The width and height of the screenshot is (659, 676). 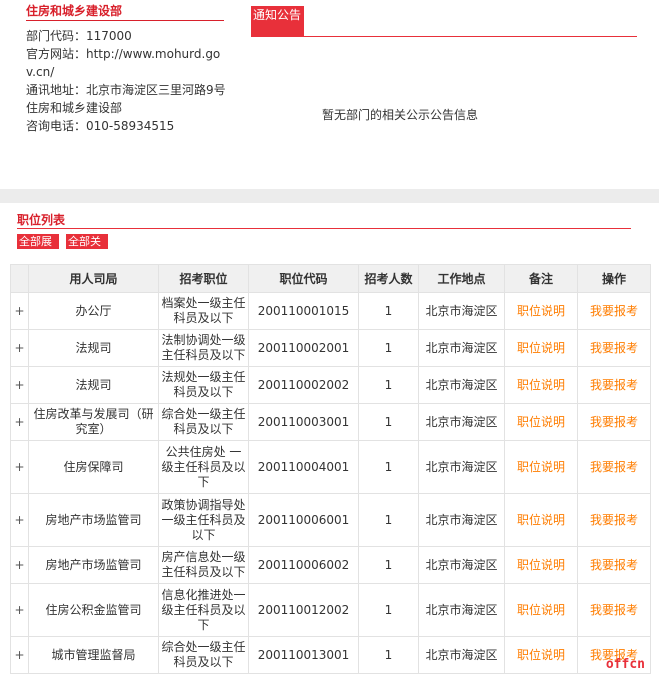 I want to click on row-code: 200110006001, so click(x=303, y=520).